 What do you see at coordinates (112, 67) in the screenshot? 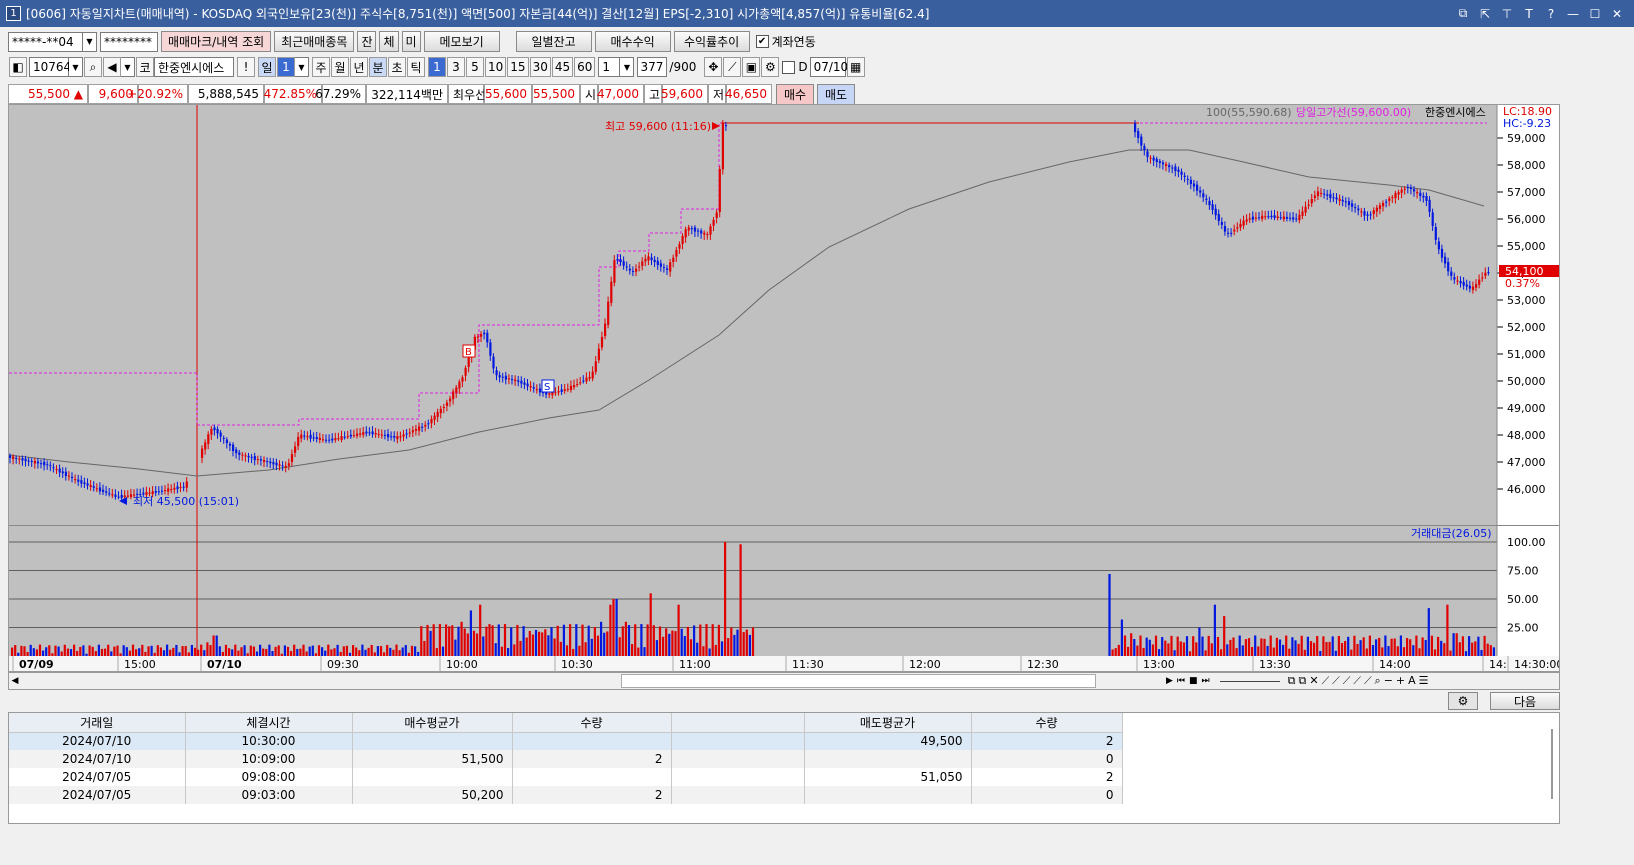
I see `speaker-icon: ◀` at bounding box center [112, 67].